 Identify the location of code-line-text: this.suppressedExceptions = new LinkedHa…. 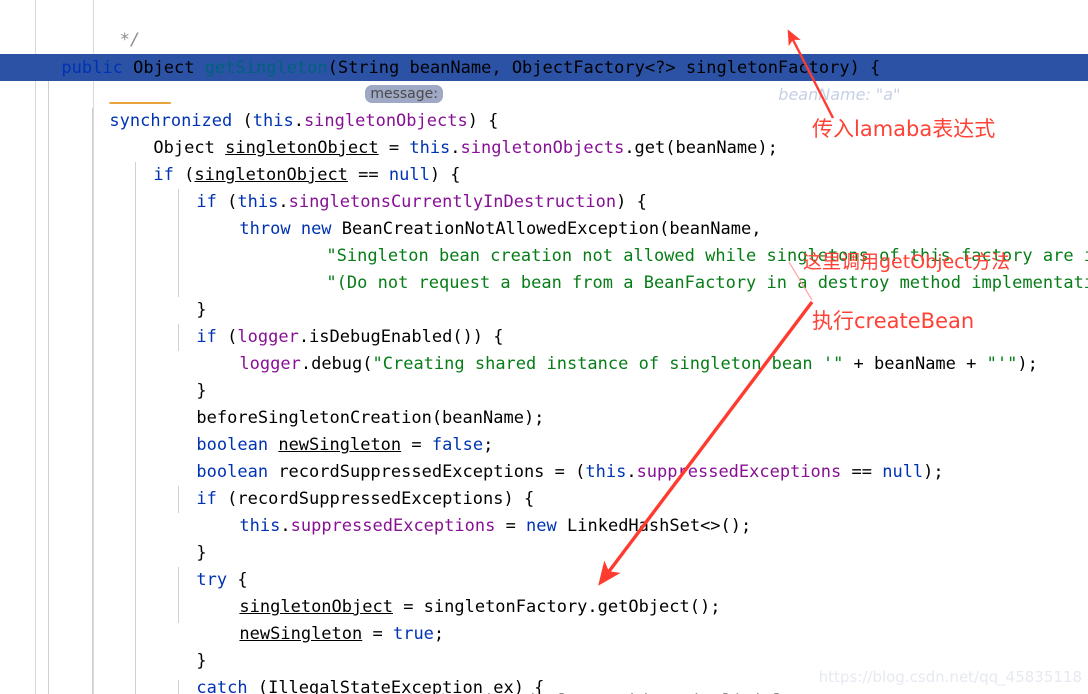
(495, 526).